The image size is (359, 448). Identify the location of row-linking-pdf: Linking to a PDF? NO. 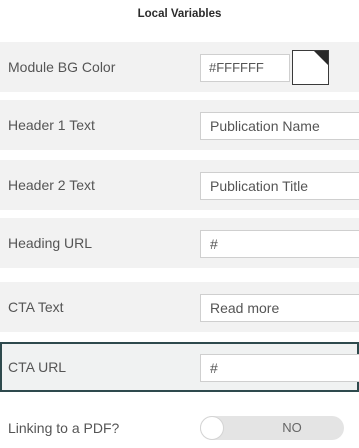
(179, 428).